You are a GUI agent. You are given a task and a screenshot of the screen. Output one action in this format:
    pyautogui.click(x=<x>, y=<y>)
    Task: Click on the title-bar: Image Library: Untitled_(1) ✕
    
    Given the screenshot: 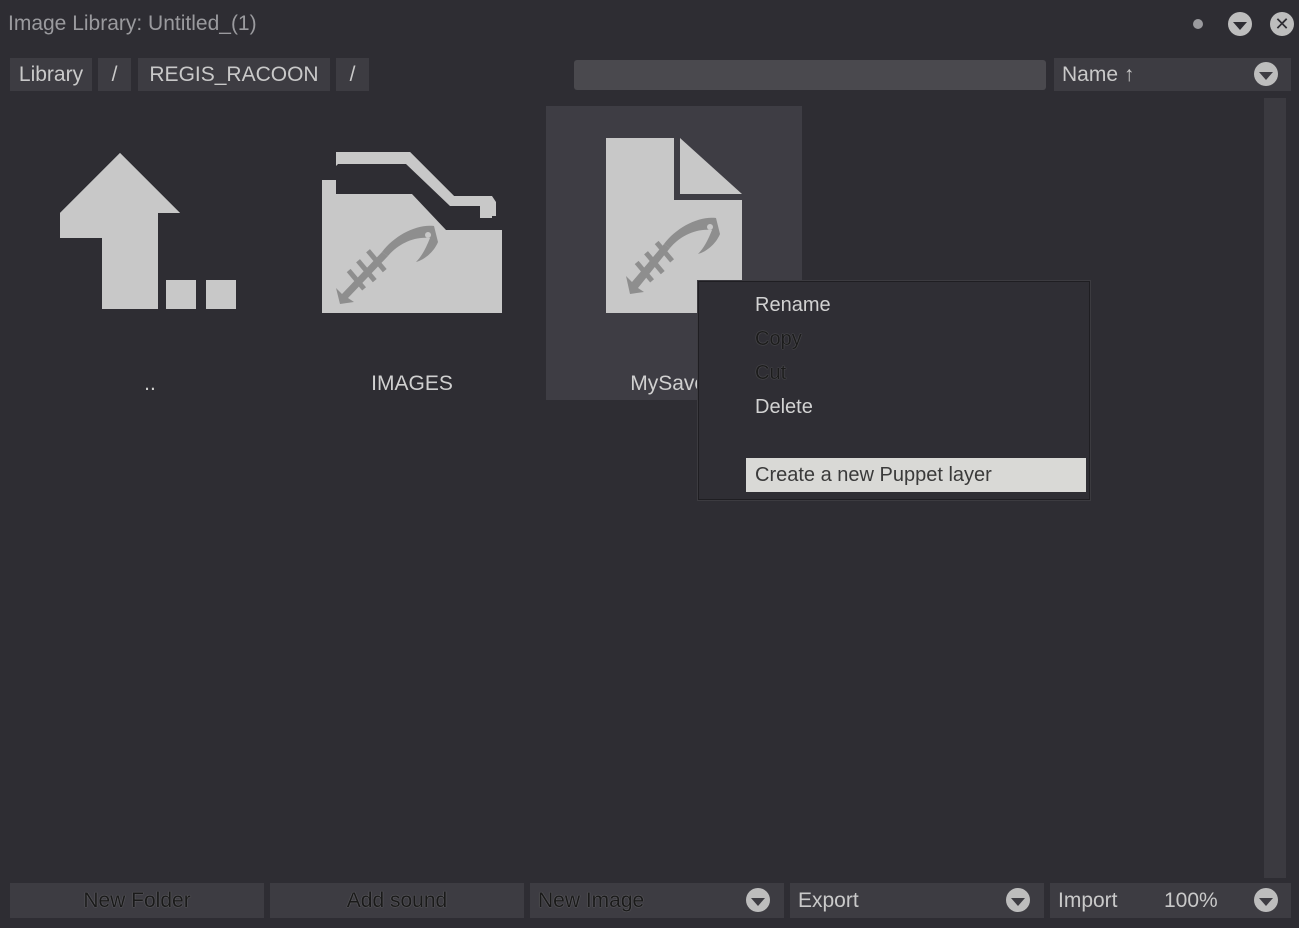 What is the action you would take?
    pyautogui.click(x=649, y=25)
    